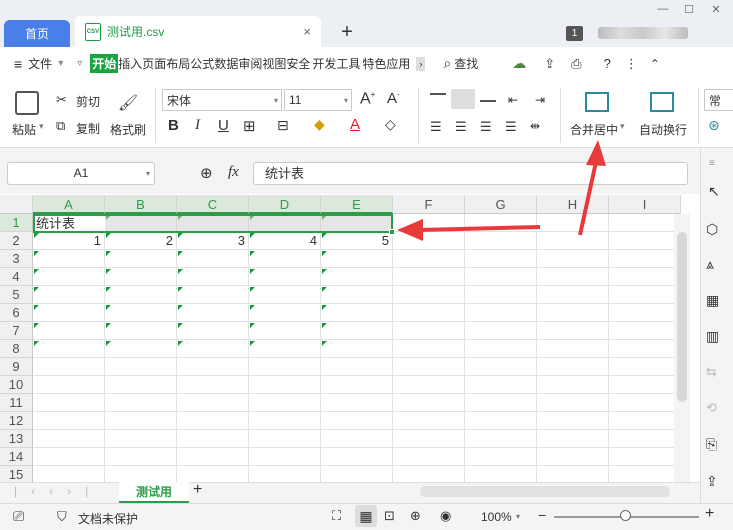 The image size is (733, 530). What do you see at coordinates (16, 295) in the screenshot?
I see `row-header: 5` at bounding box center [16, 295].